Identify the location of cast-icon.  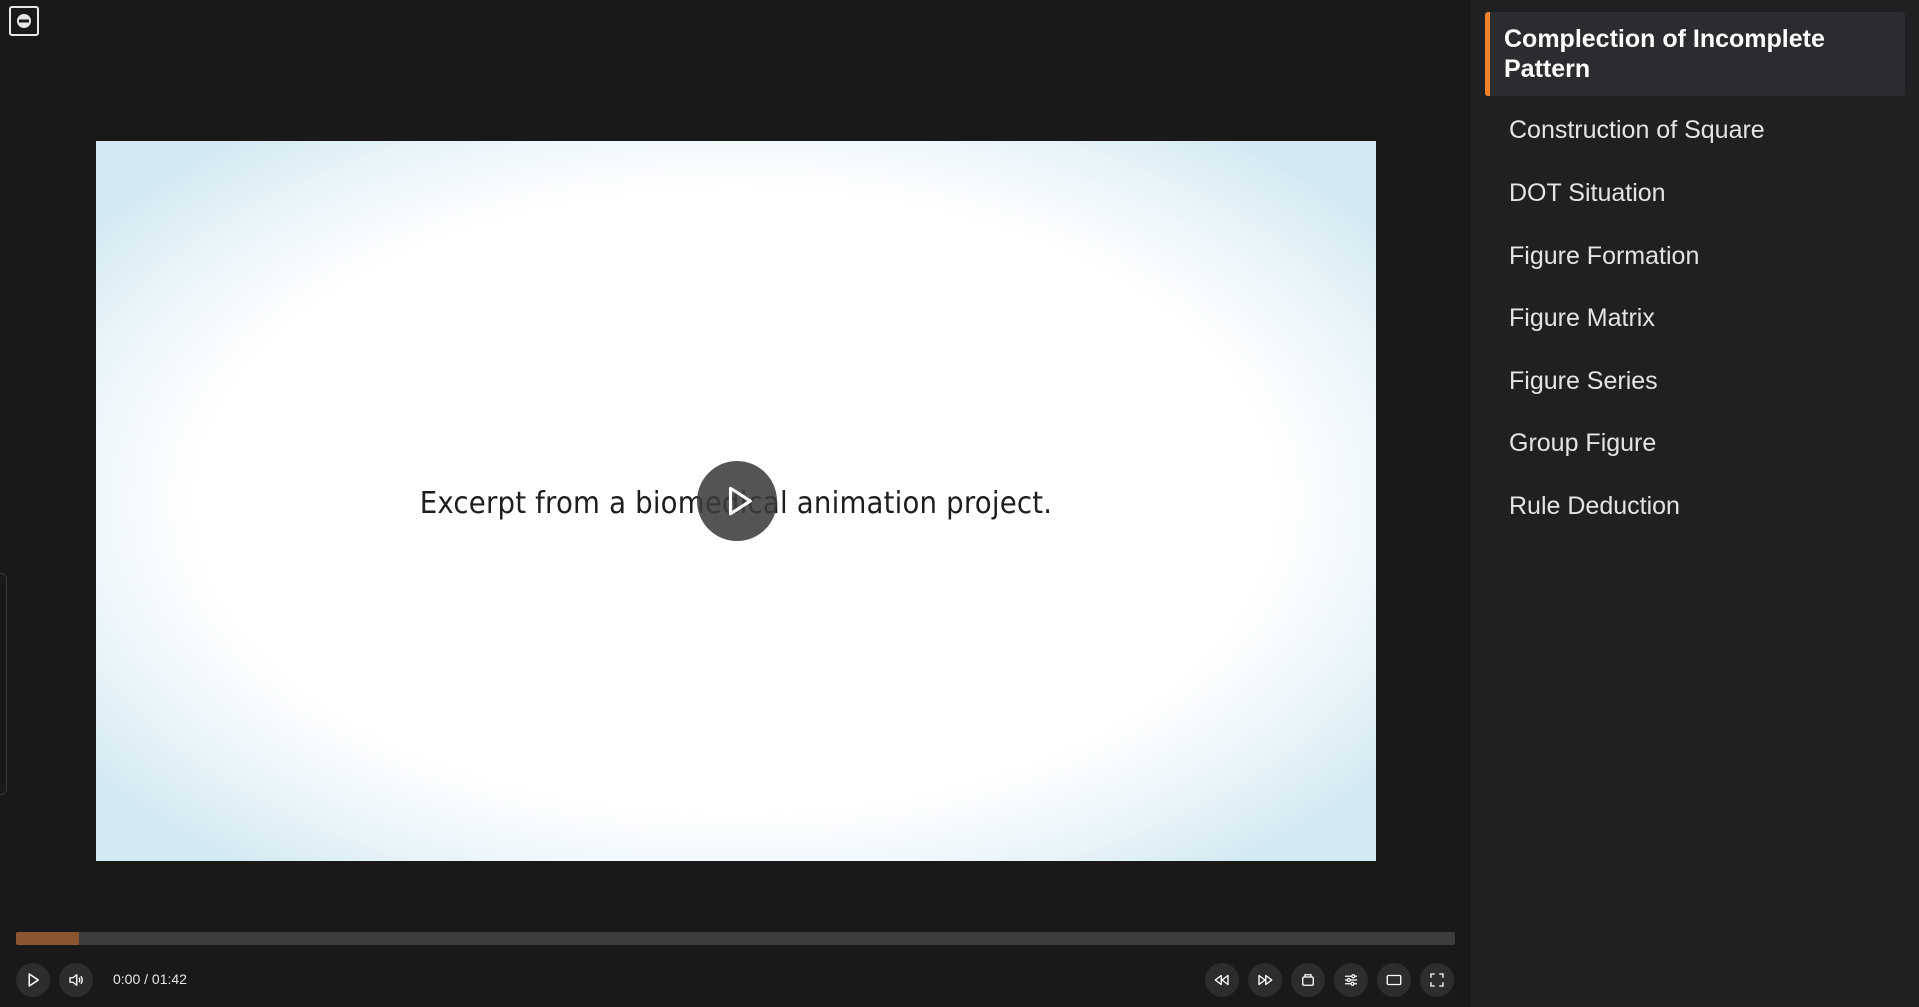
(1308, 980).